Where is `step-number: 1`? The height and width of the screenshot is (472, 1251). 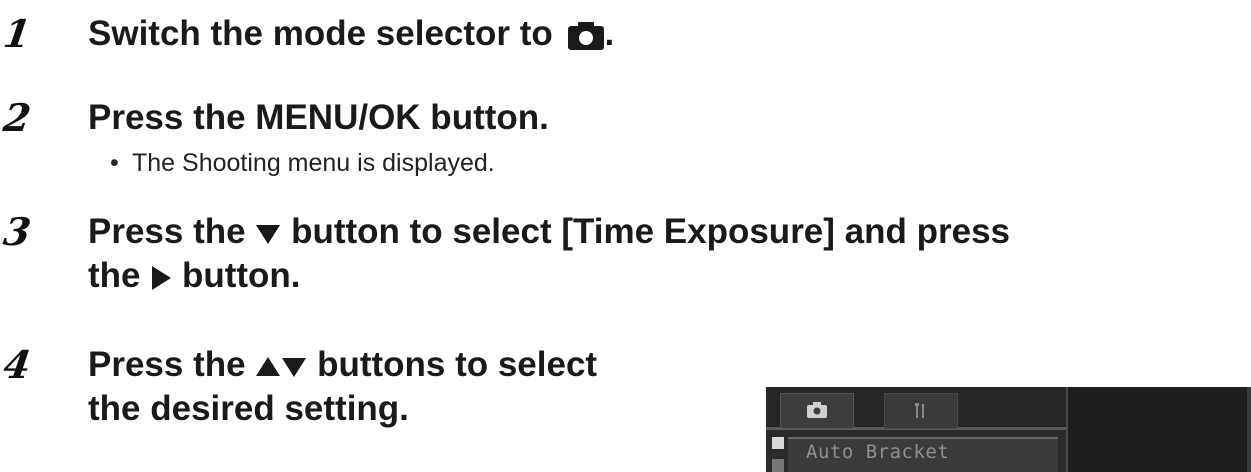
step-number: 1 is located at coordinates (17, 33).